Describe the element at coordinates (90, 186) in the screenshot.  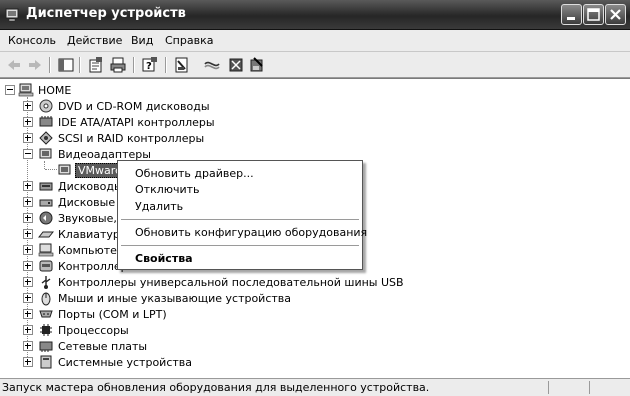
I see `tree-item-drives: Дисководы` at that location.